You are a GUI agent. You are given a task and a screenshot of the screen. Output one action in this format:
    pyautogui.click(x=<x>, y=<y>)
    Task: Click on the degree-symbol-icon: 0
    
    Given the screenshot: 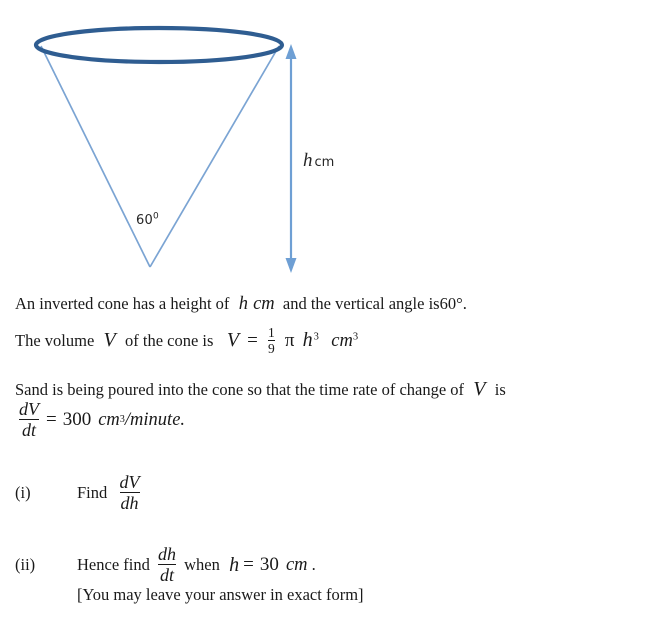 What is the action you would take?
    pyautogui.click(x=155, y=216)
    